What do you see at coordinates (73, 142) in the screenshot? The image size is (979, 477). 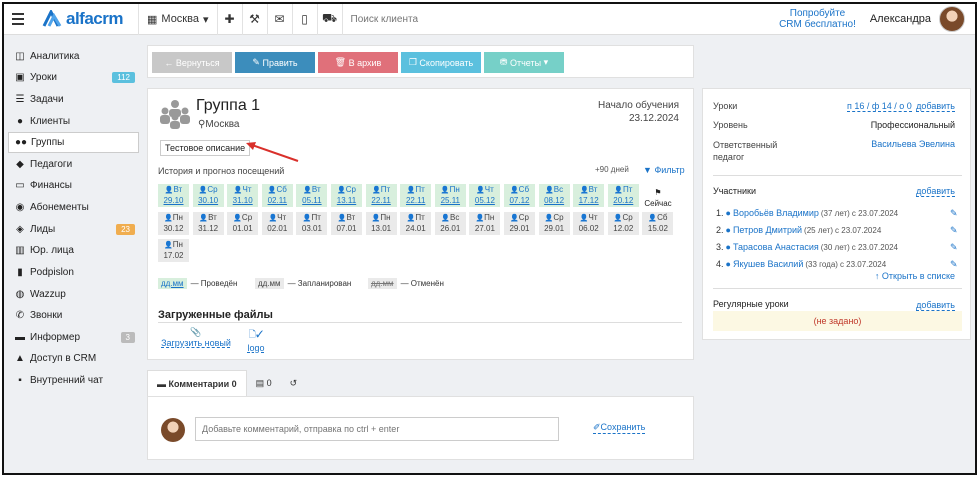 I see `sidebar-item-5: ●● Группы` at bounding box center [73, 142].